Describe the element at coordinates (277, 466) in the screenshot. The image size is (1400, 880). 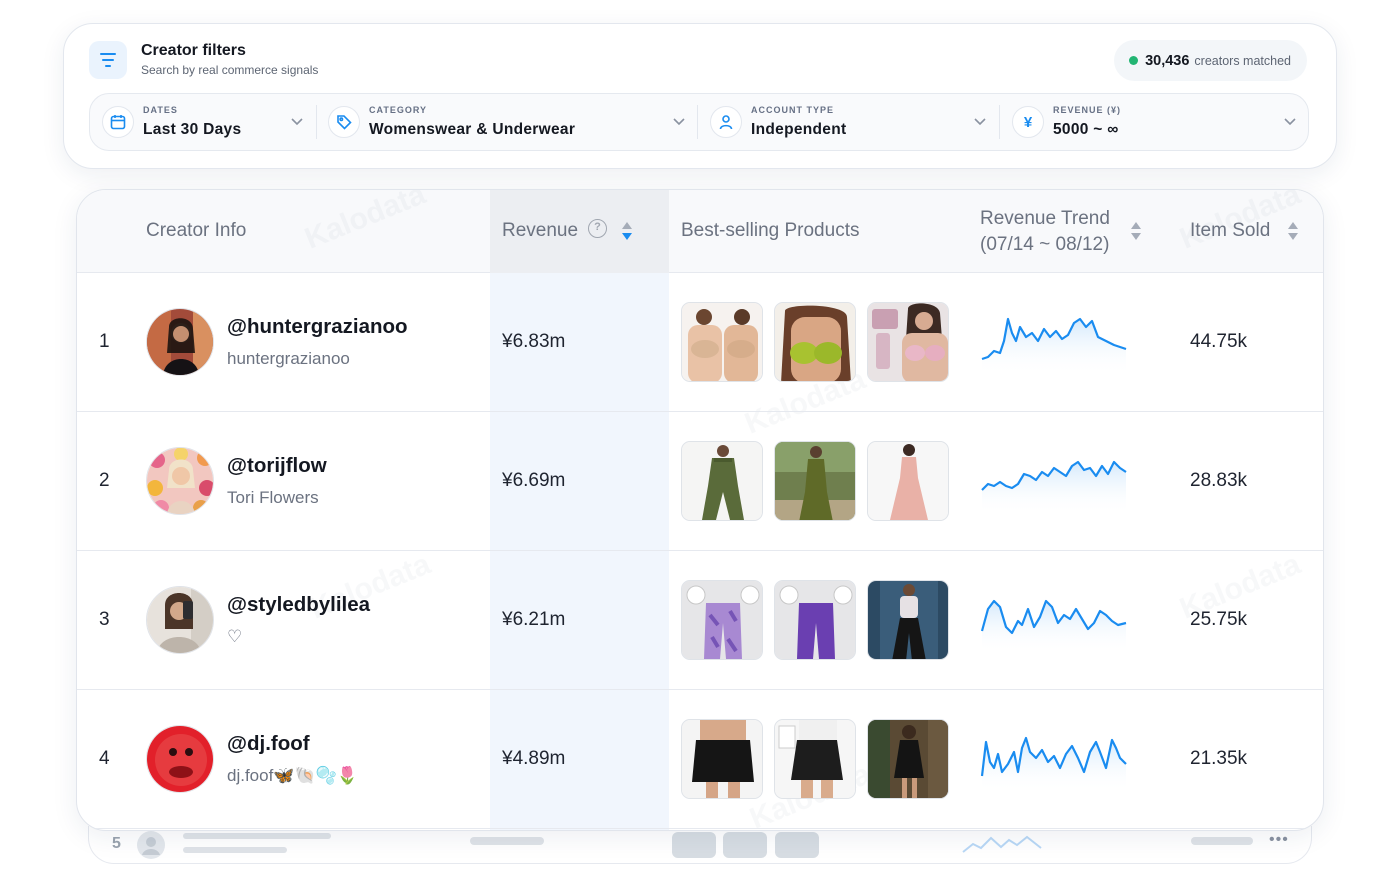
I see `creator-handle: @torijflow` at that location.